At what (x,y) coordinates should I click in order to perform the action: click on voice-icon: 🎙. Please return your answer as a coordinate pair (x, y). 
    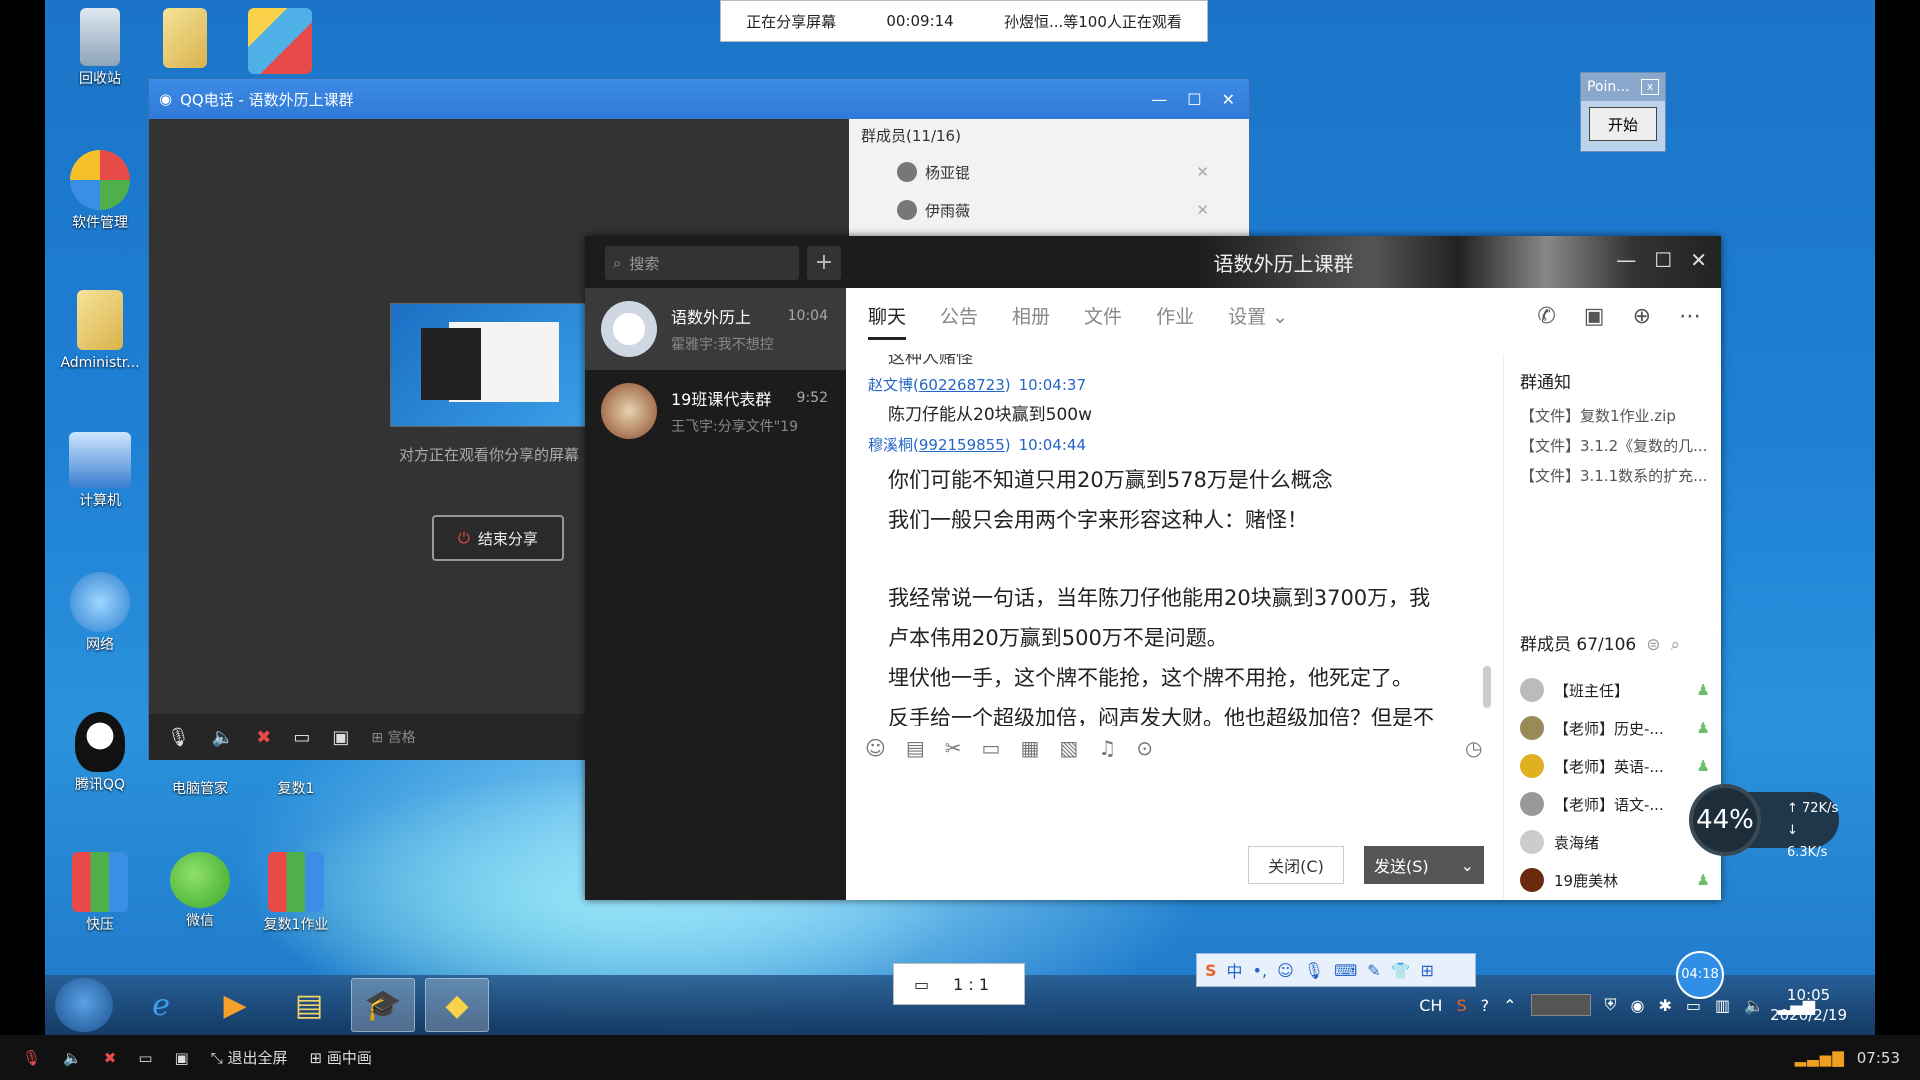
    Looking at the image, I should click on (1314, 970).